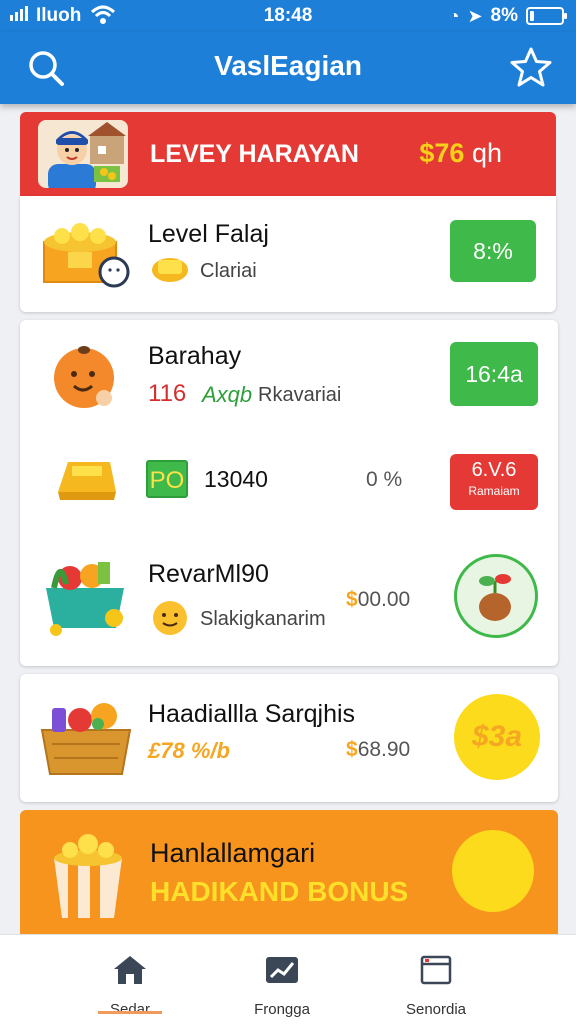 The height and width of the screenshot is (1024, 576). What do you see at coordinates (282, 985) in the screenshot?
I see `nav-item-frongga: Frongga` at bounding box center [282, 985].